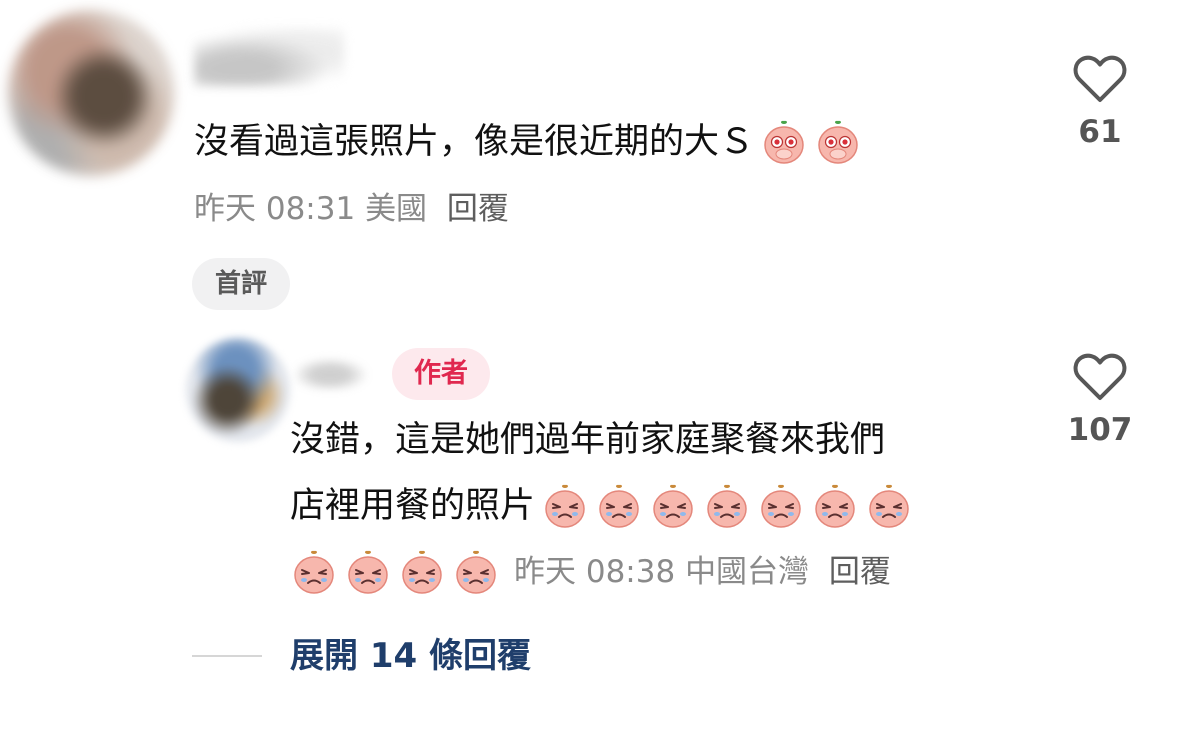 This screenshot has width=1179, height=730. I want to click on reply-location: 中國台灣, so click(747, 572).